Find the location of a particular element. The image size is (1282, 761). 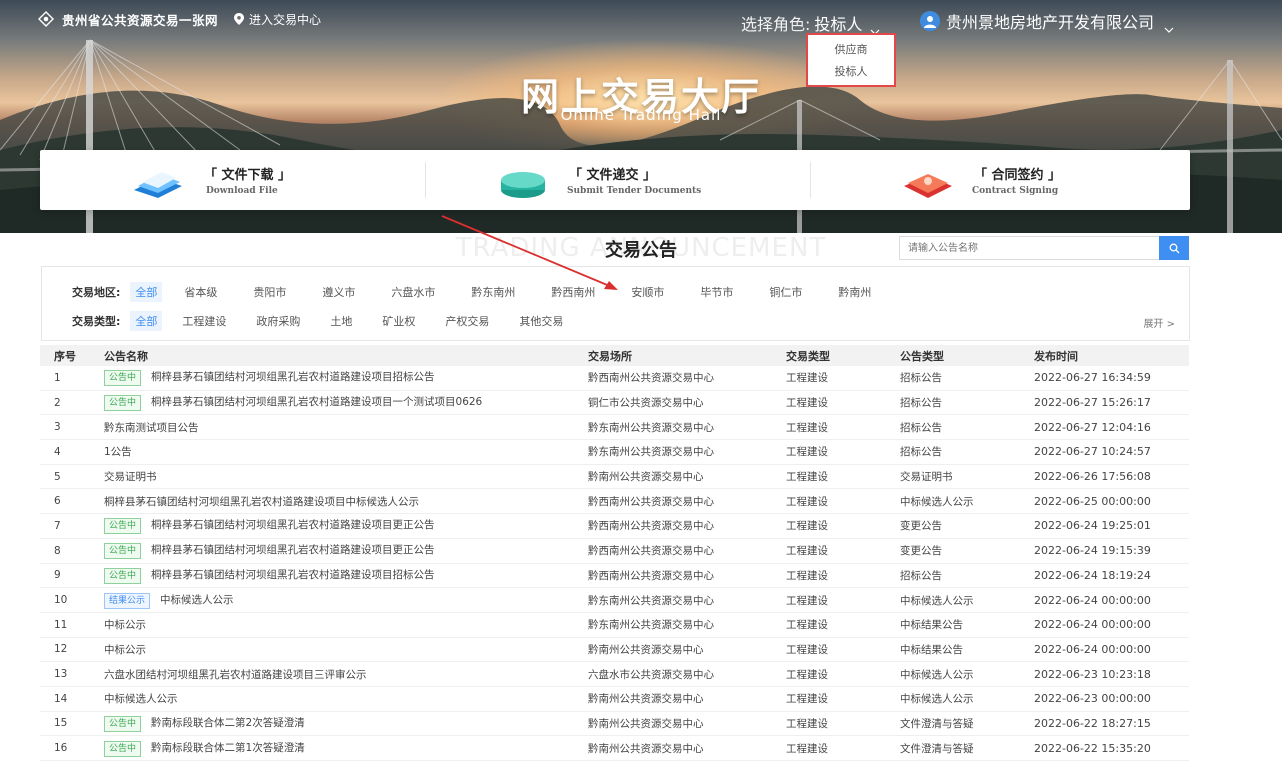

region-option: 黔东南州 is located at coordinates (493, 292).